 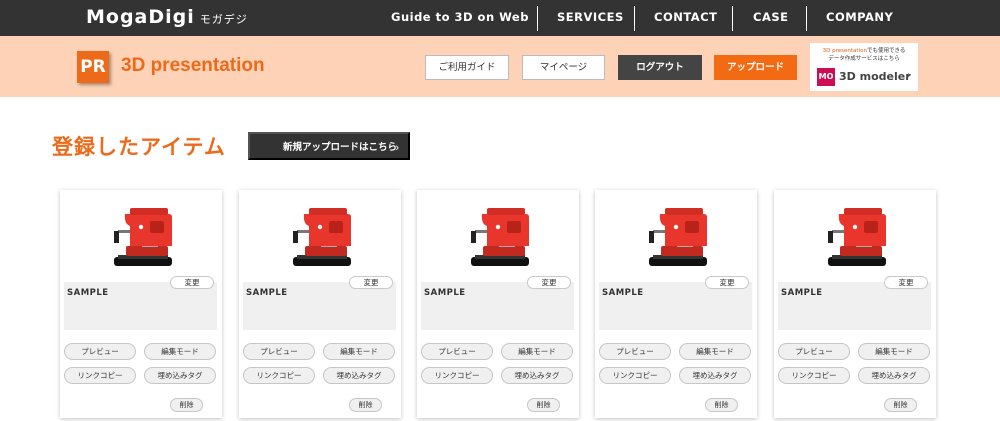 I want to click on modeler-logo: MO, so click(x=826, y=77).